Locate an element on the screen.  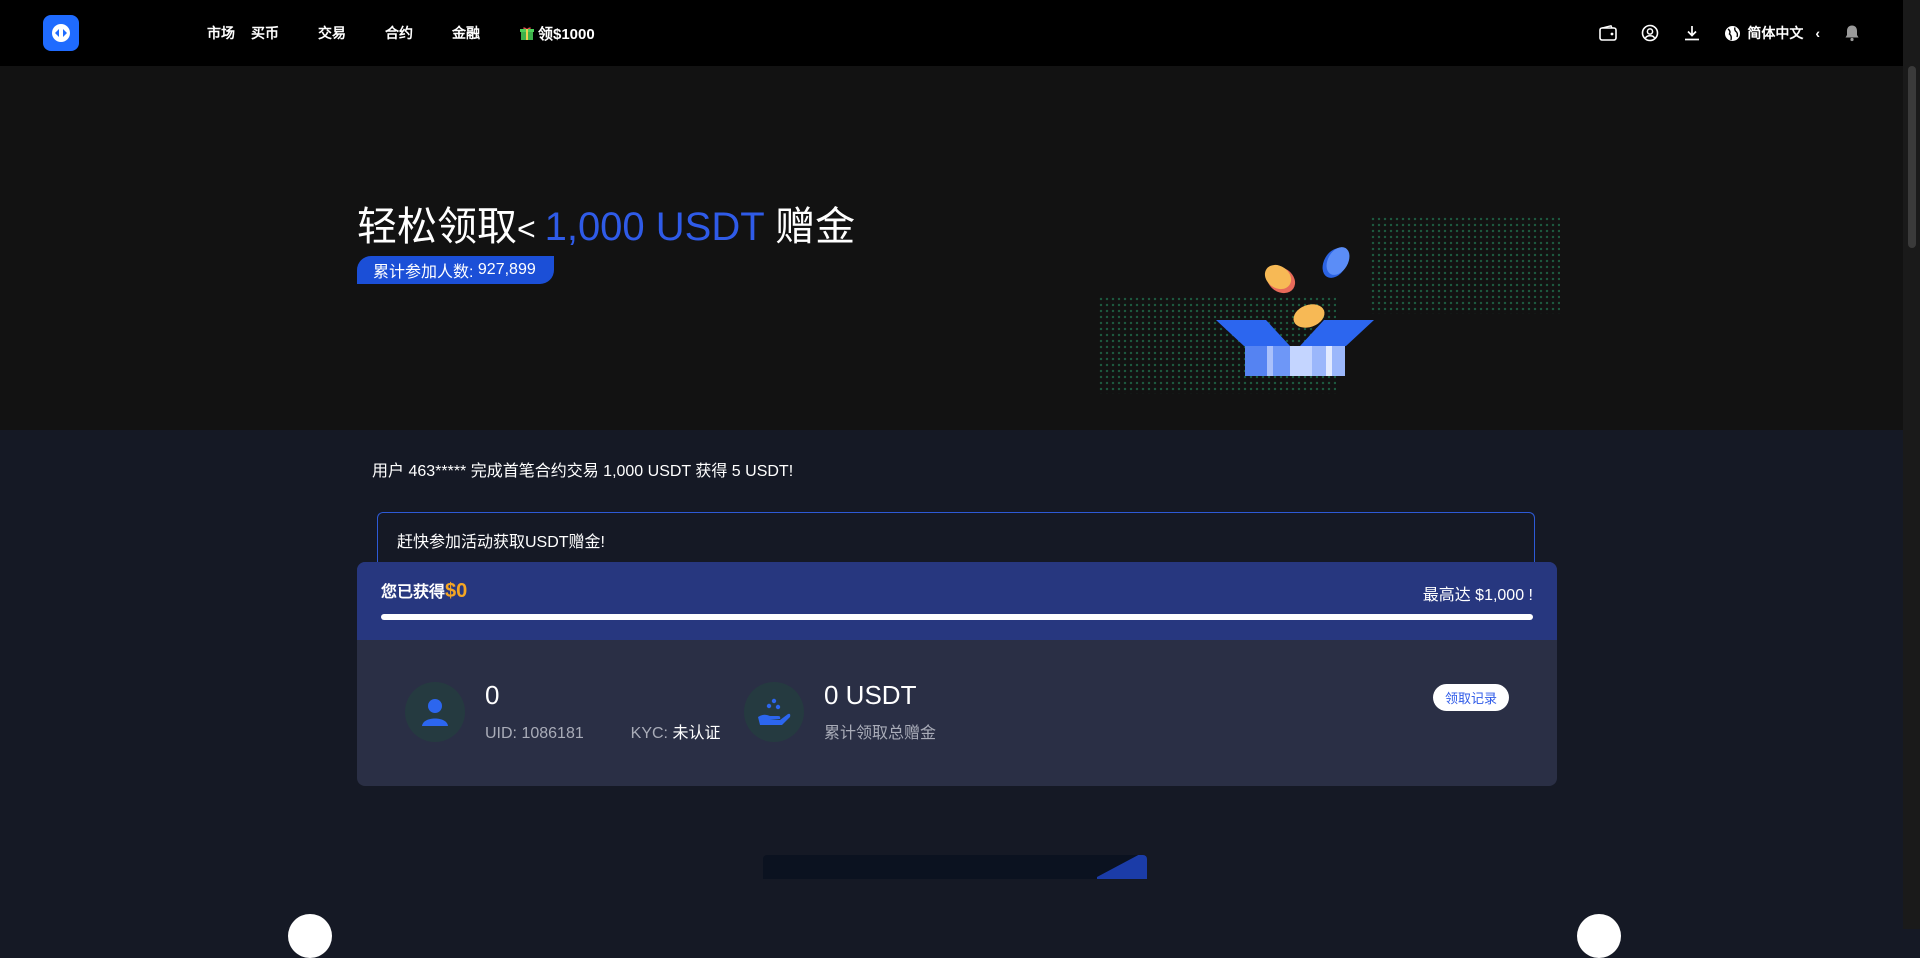
notification-bell-icon is located at coordinates (1852, 33).